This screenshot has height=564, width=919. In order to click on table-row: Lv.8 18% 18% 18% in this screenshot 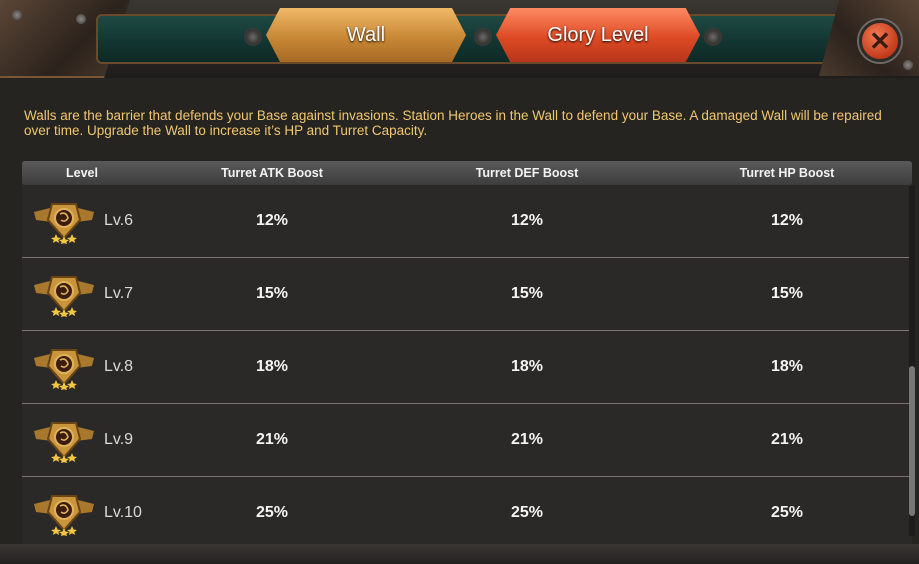, I will do `click(467, 367)`.